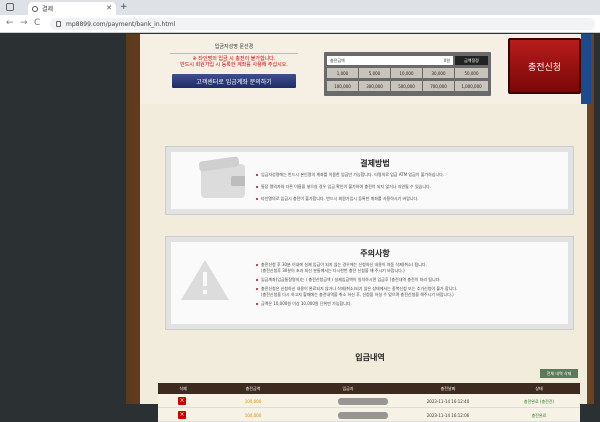  What do you see at coordinates (390, 60) in the screenshot?
I see `amount-input: 충전금액 0원` at bounding box center [390, 60].